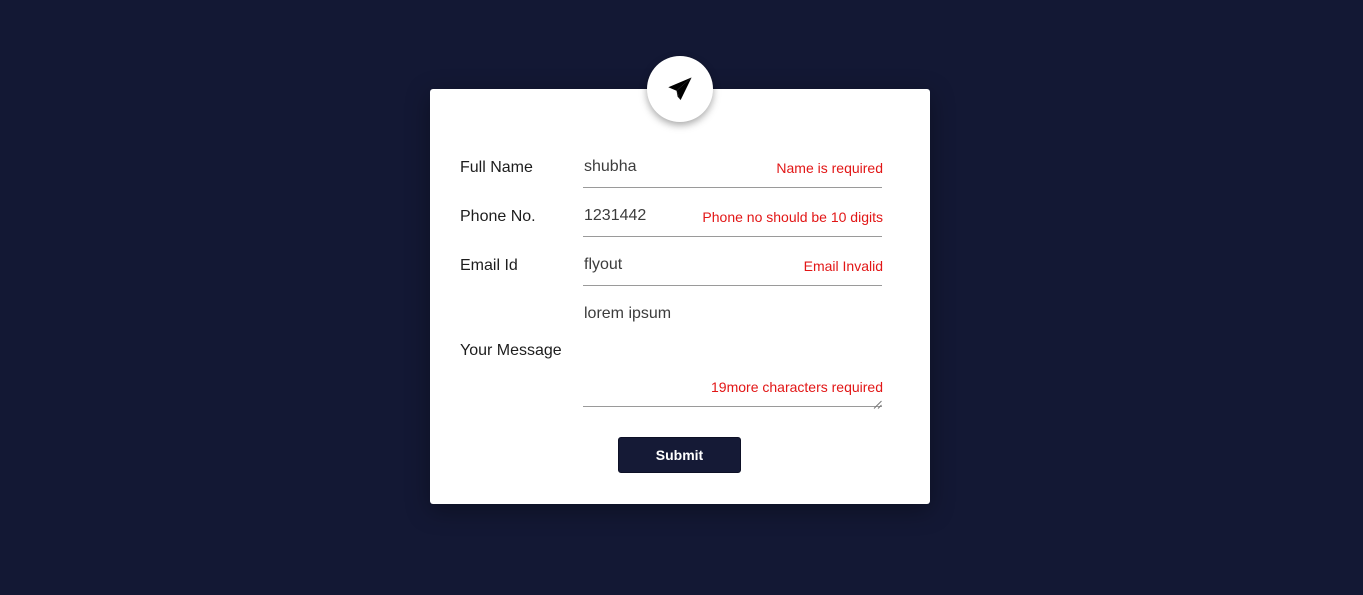  What do you see at coordinates (615, 215) in the screenshot?
I see `phone-value: 1231442` at bounding box center [615, 215].